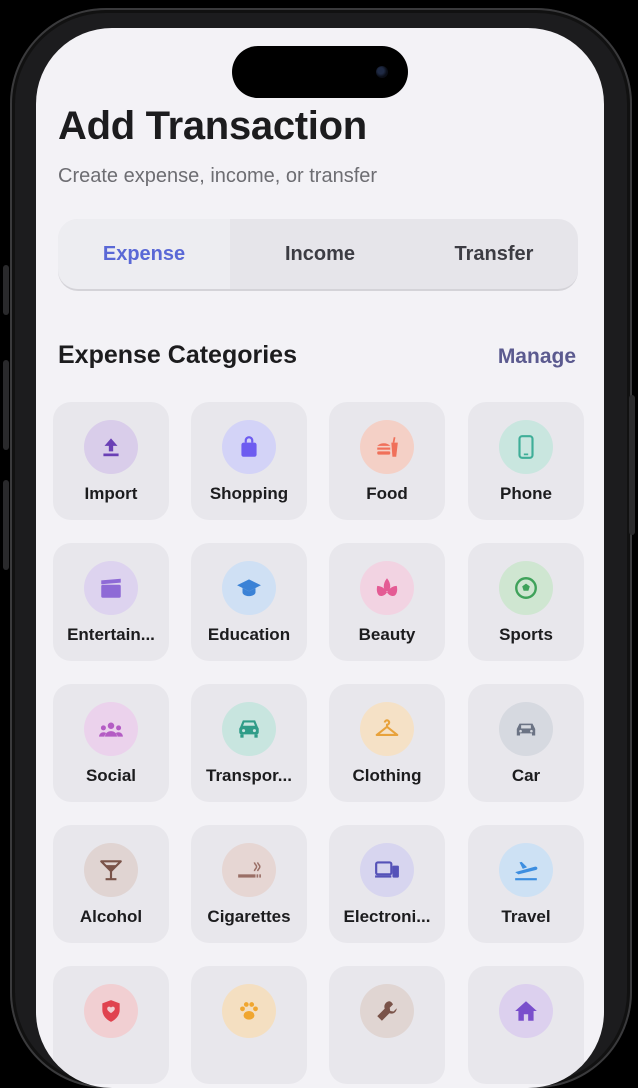 The width and height of the screenshot is (638, 1088). I want to click on dynamic-island, so click(320, 72).